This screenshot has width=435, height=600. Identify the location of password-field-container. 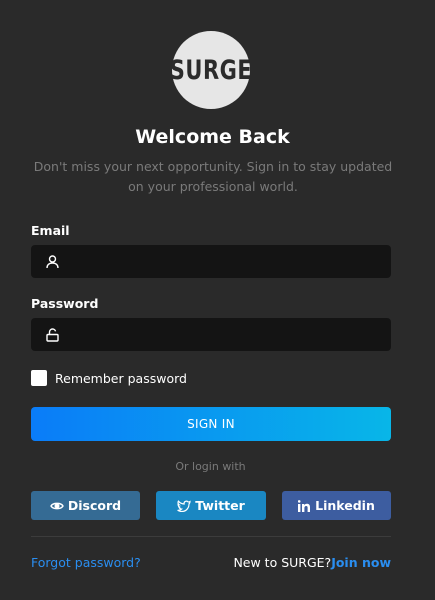
(211, 334).